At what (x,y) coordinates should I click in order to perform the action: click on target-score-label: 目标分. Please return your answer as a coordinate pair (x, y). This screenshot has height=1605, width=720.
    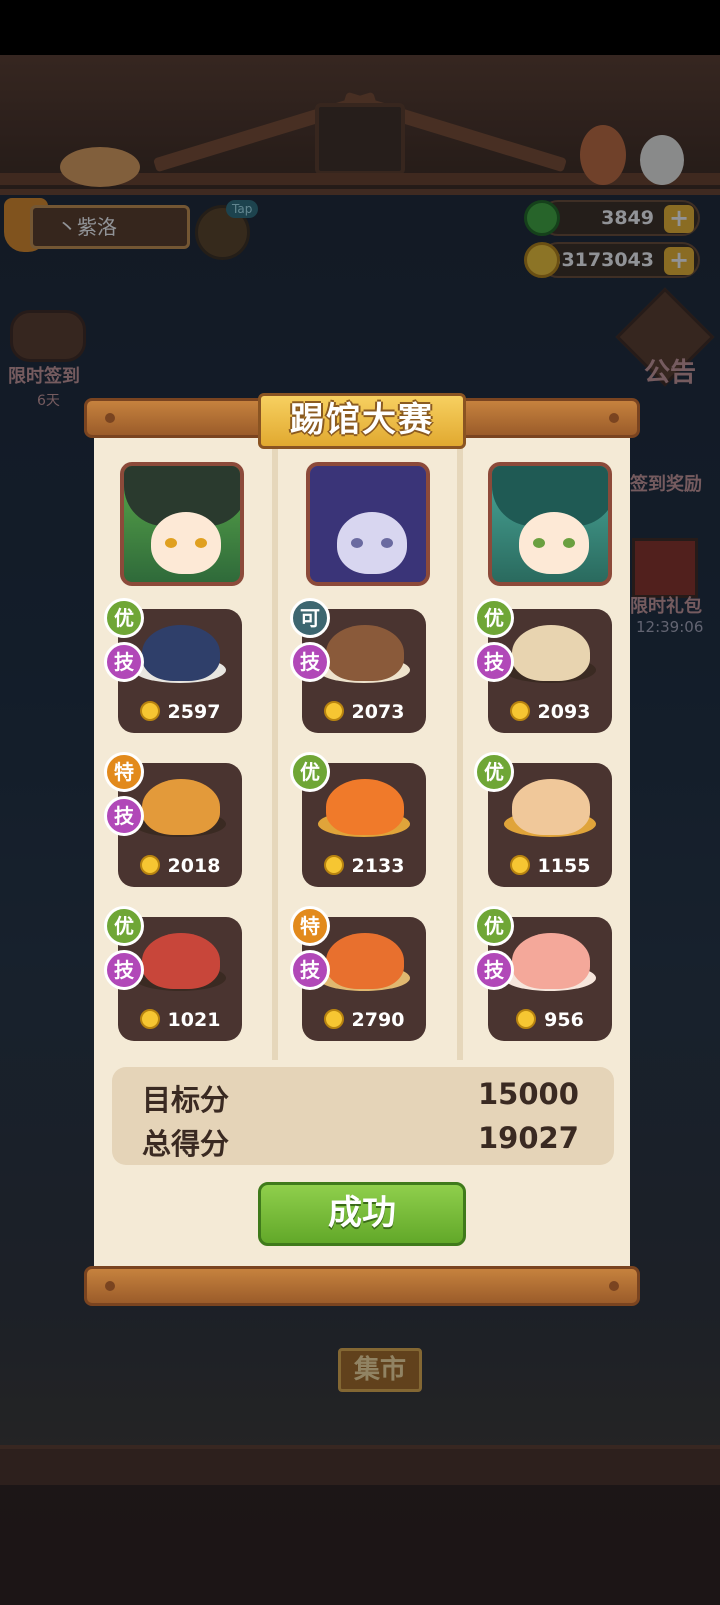
    Looking at the image, I should click on (186, 1100).